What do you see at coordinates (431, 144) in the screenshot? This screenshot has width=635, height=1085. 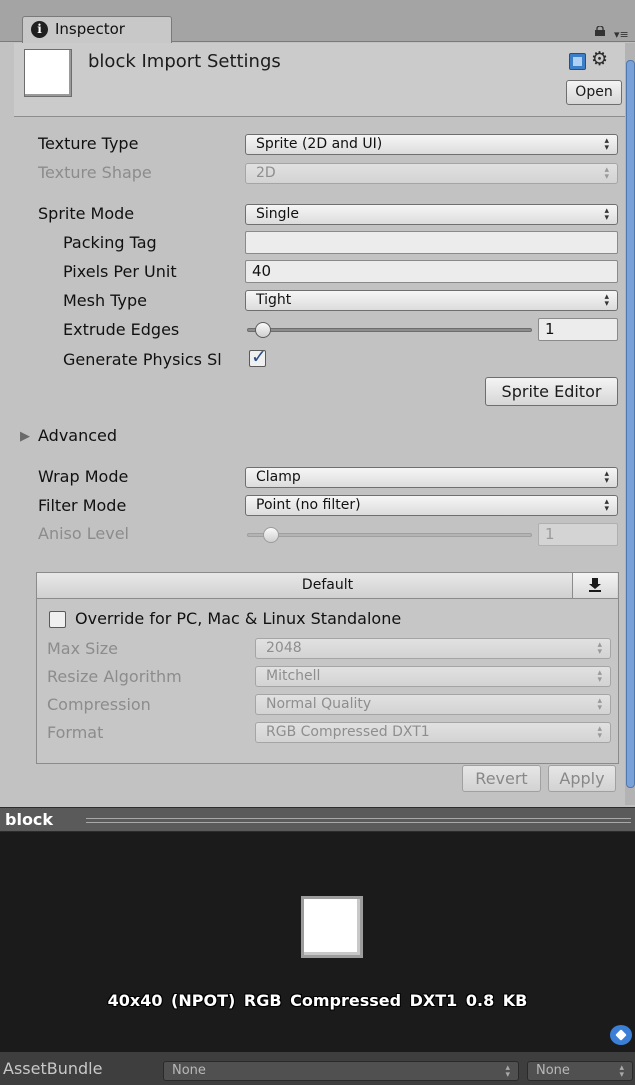 I see `texture-type-dropdown: Sprite (2D and UI) ▴ ▾` at bounding box center [431, 144].